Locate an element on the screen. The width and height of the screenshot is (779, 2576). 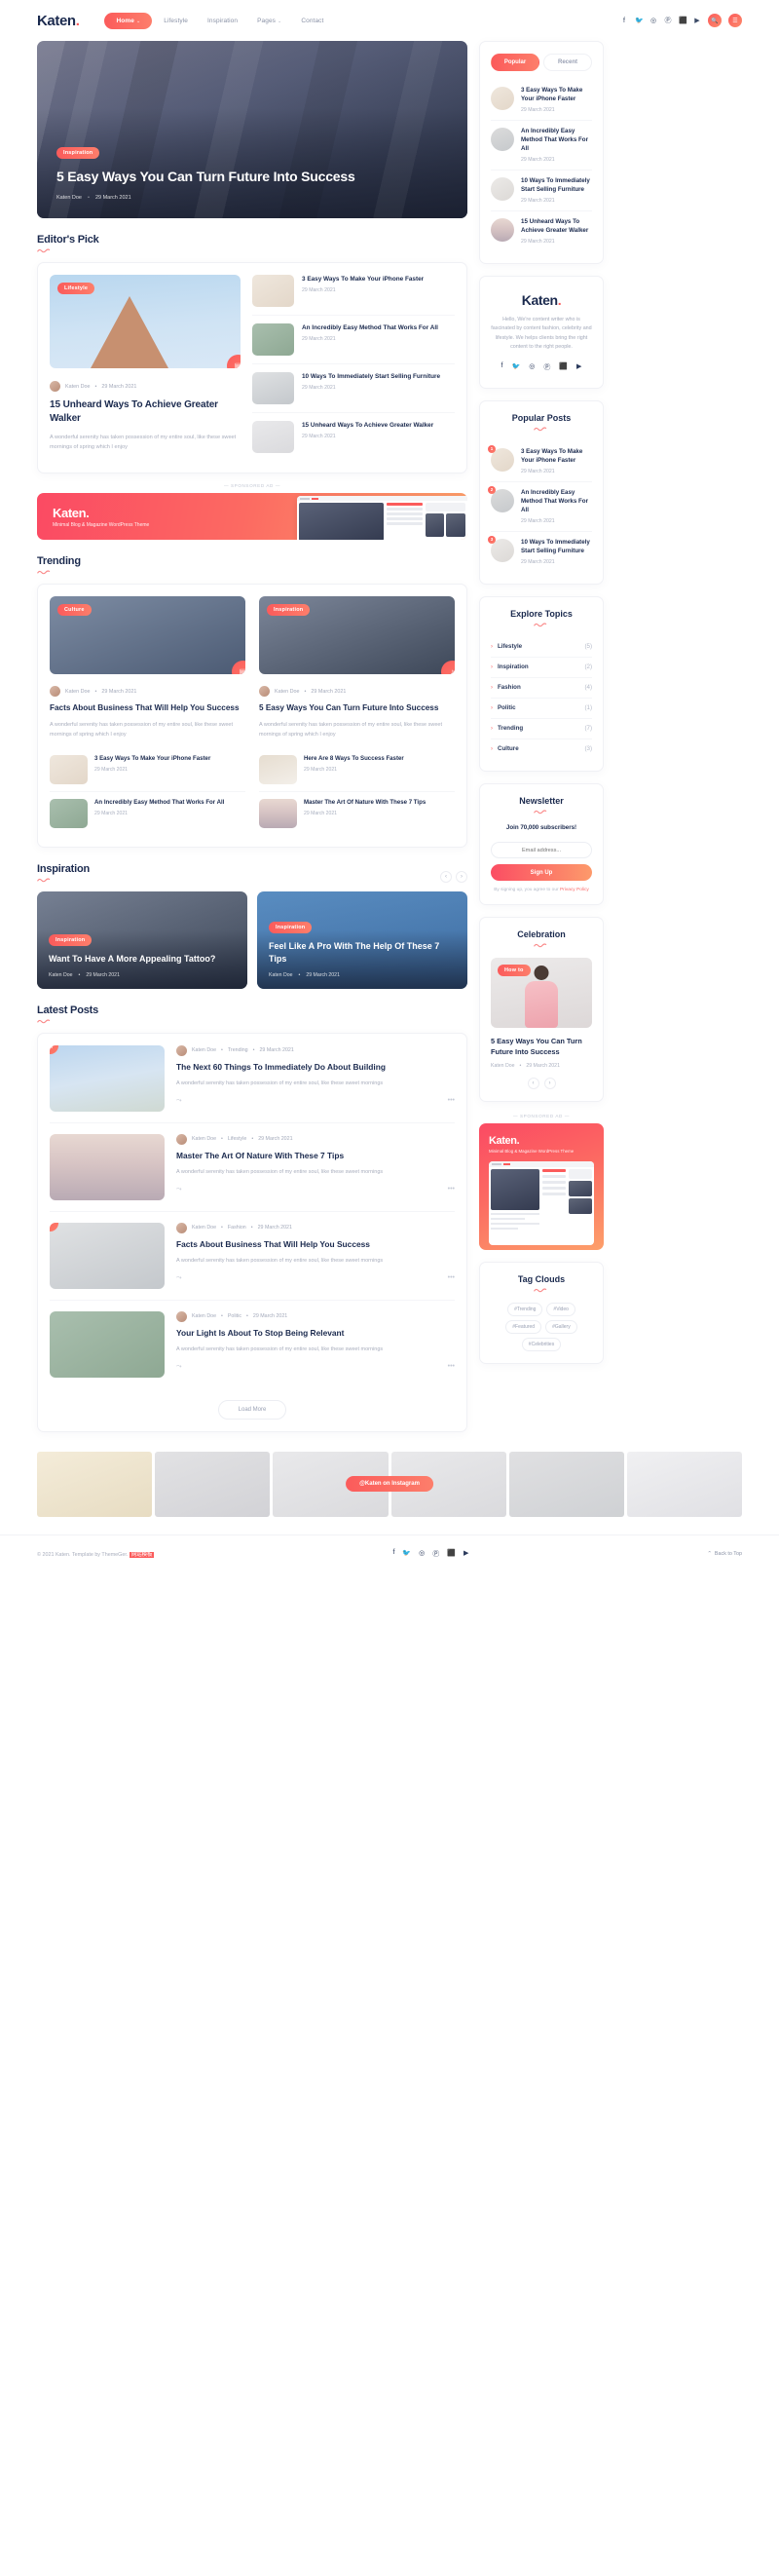
trending-image: Culture ▤ is located at coordinates (147, 635).